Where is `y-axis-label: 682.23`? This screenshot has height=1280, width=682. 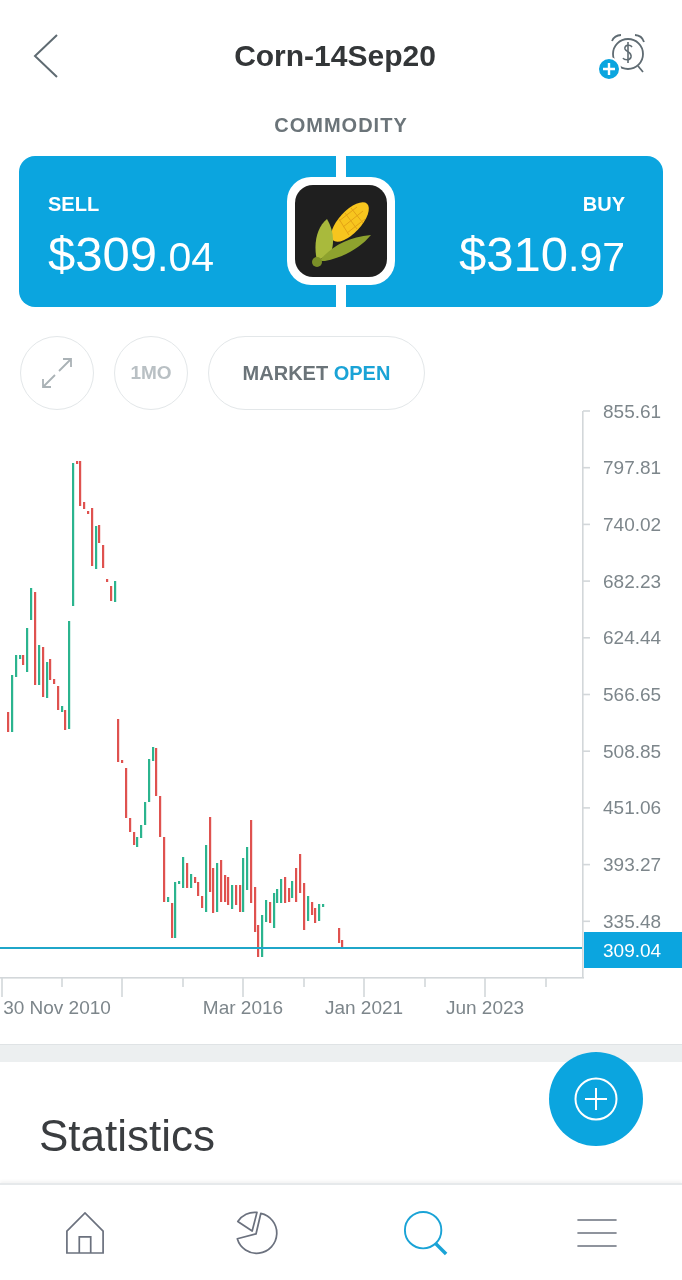
y-axis-label: 682.23 is located at coordinates (632, 581).